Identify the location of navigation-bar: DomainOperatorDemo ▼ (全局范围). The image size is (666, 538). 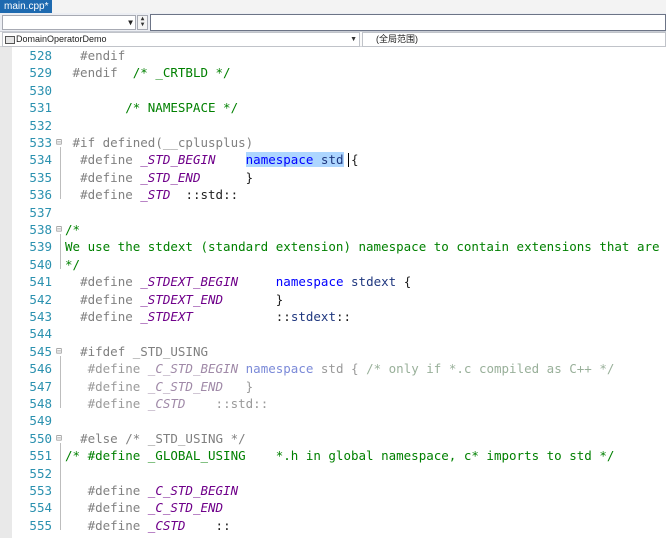
(333, 39).